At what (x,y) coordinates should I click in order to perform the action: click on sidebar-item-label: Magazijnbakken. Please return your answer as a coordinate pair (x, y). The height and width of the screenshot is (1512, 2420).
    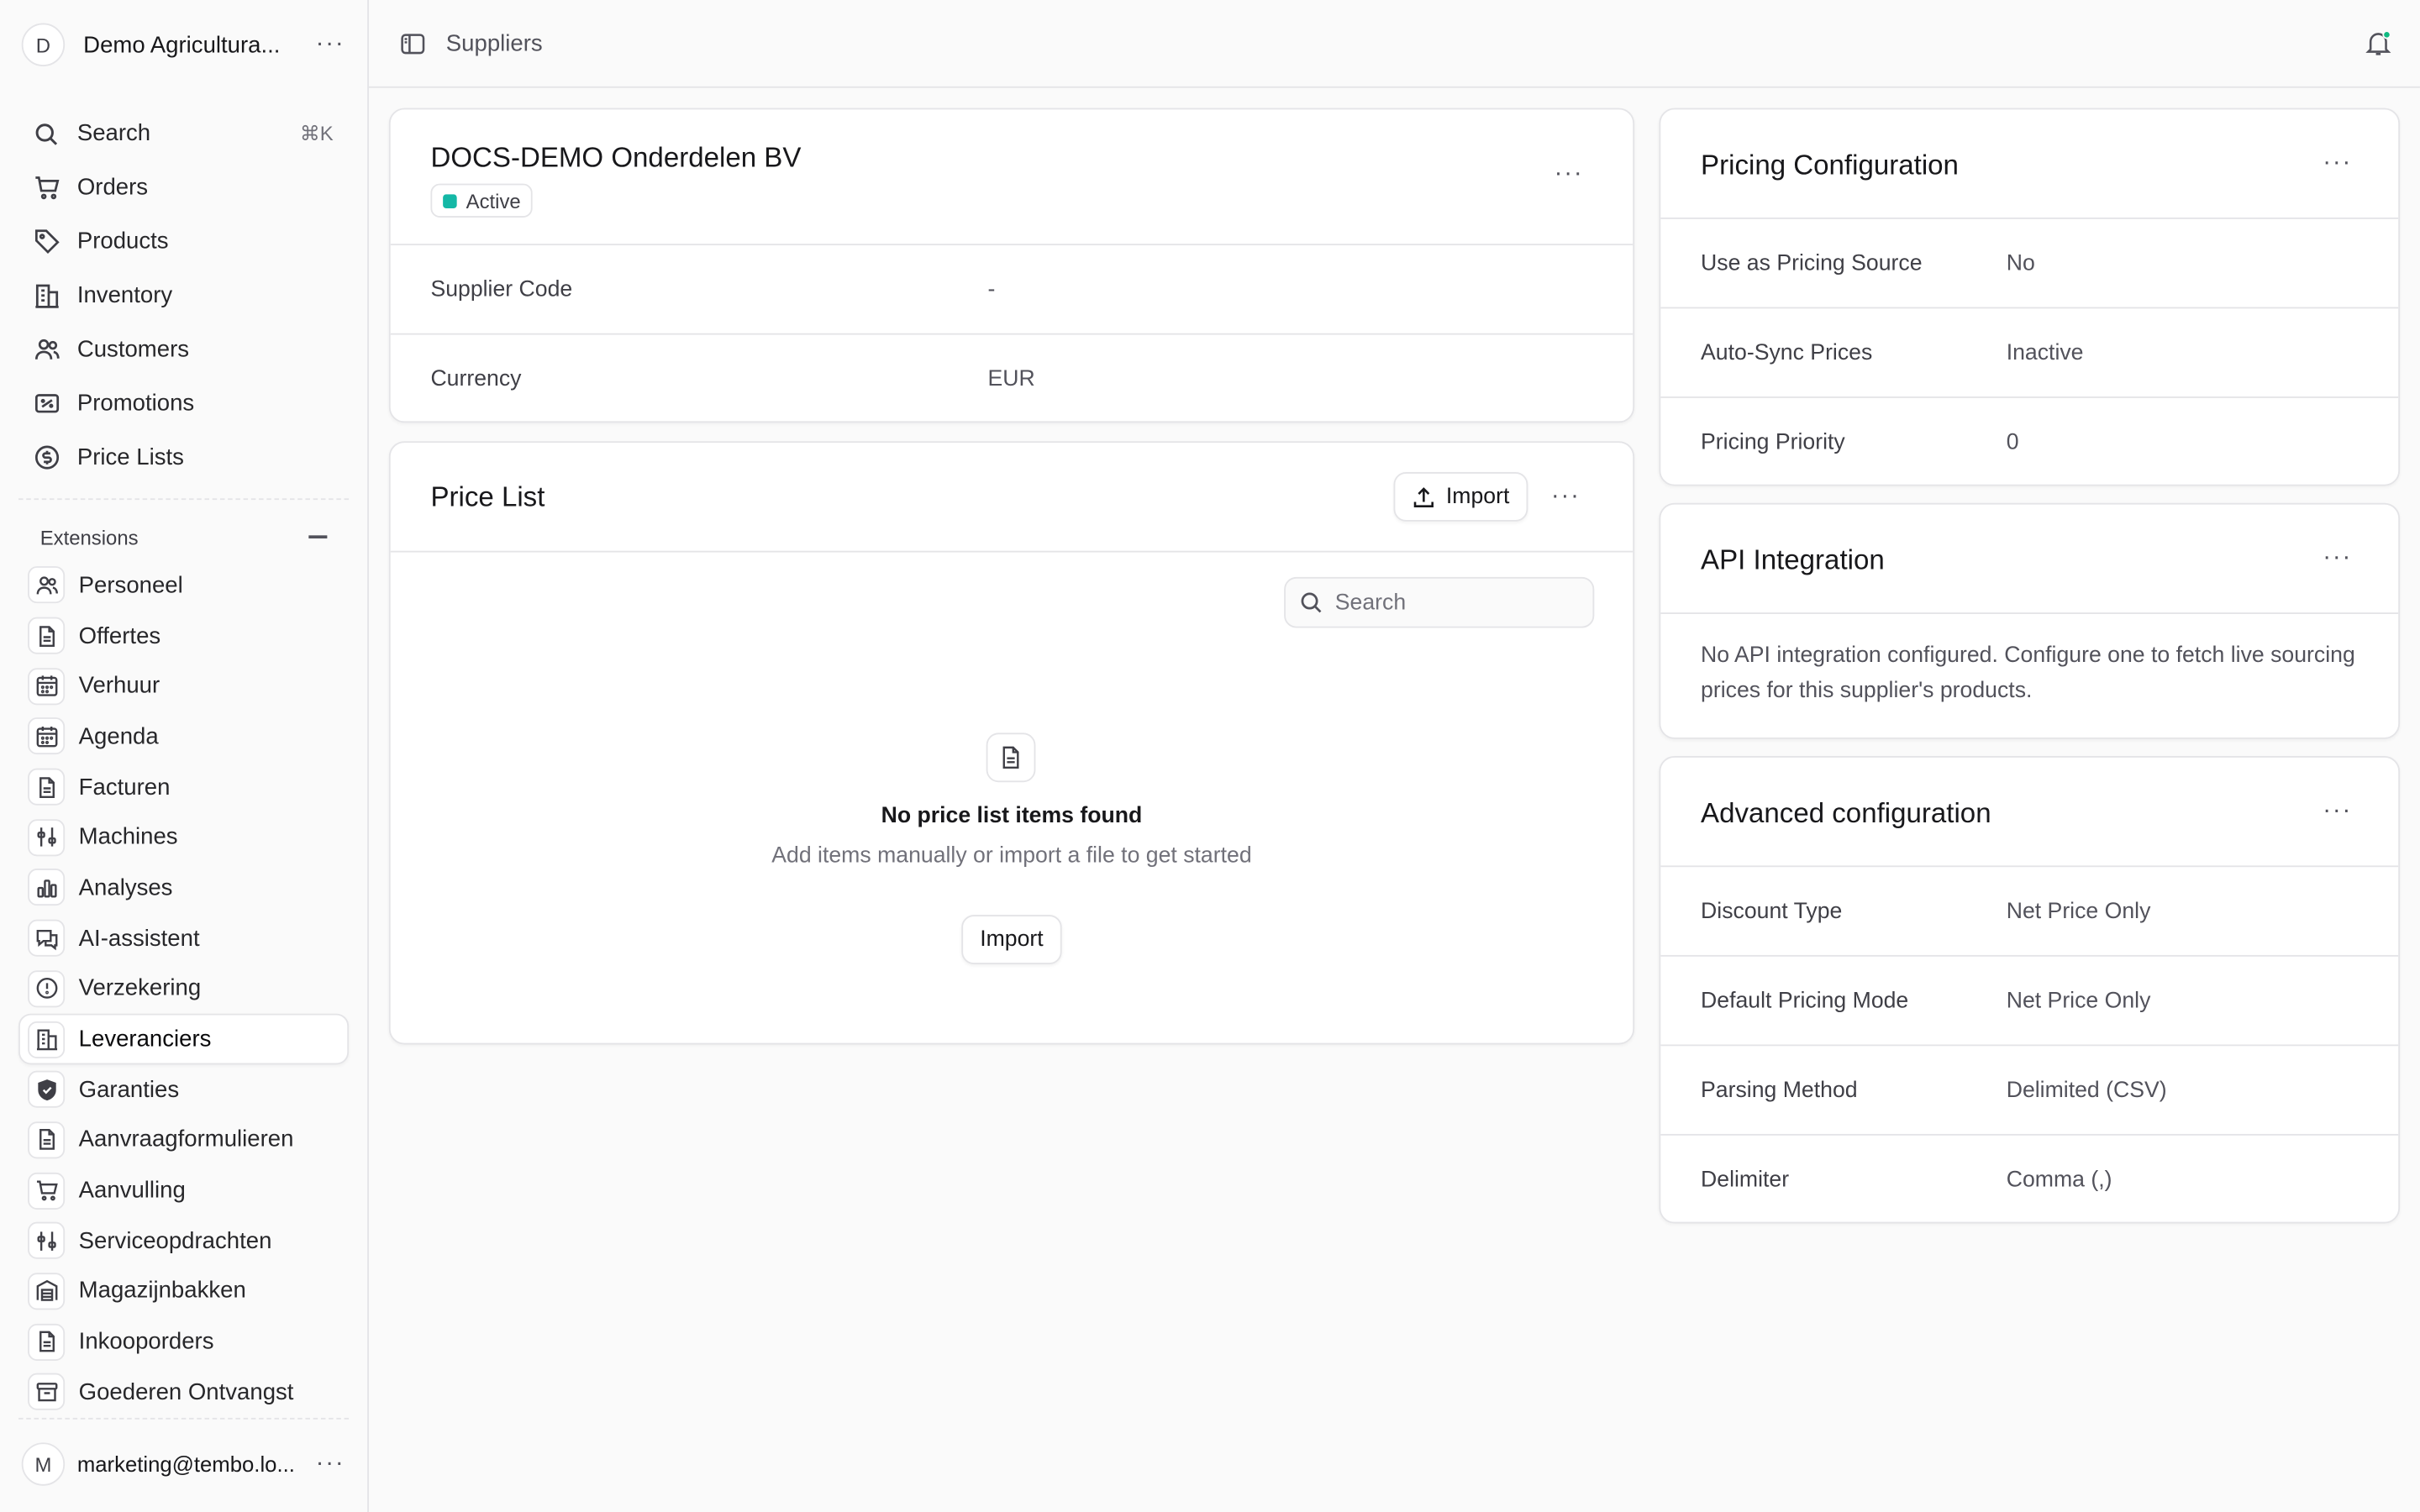
    Looking at the image, I should click on (162, 1291).